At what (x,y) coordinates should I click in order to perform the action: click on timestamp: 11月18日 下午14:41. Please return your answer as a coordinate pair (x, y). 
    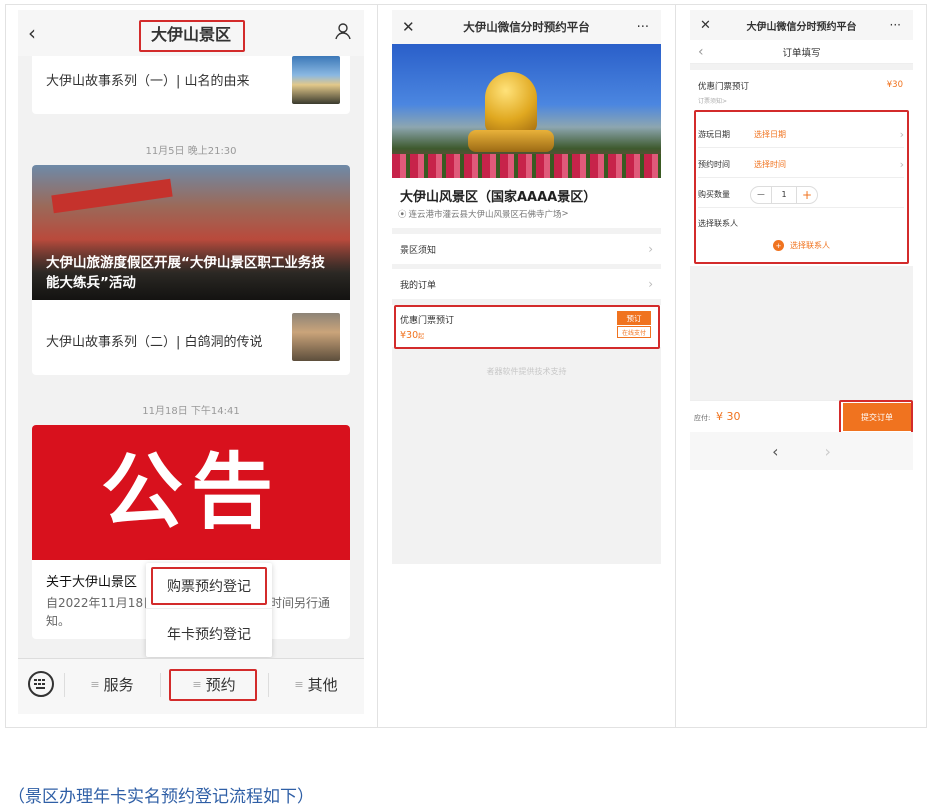
    Looking at the image, I should click on (191, 411).